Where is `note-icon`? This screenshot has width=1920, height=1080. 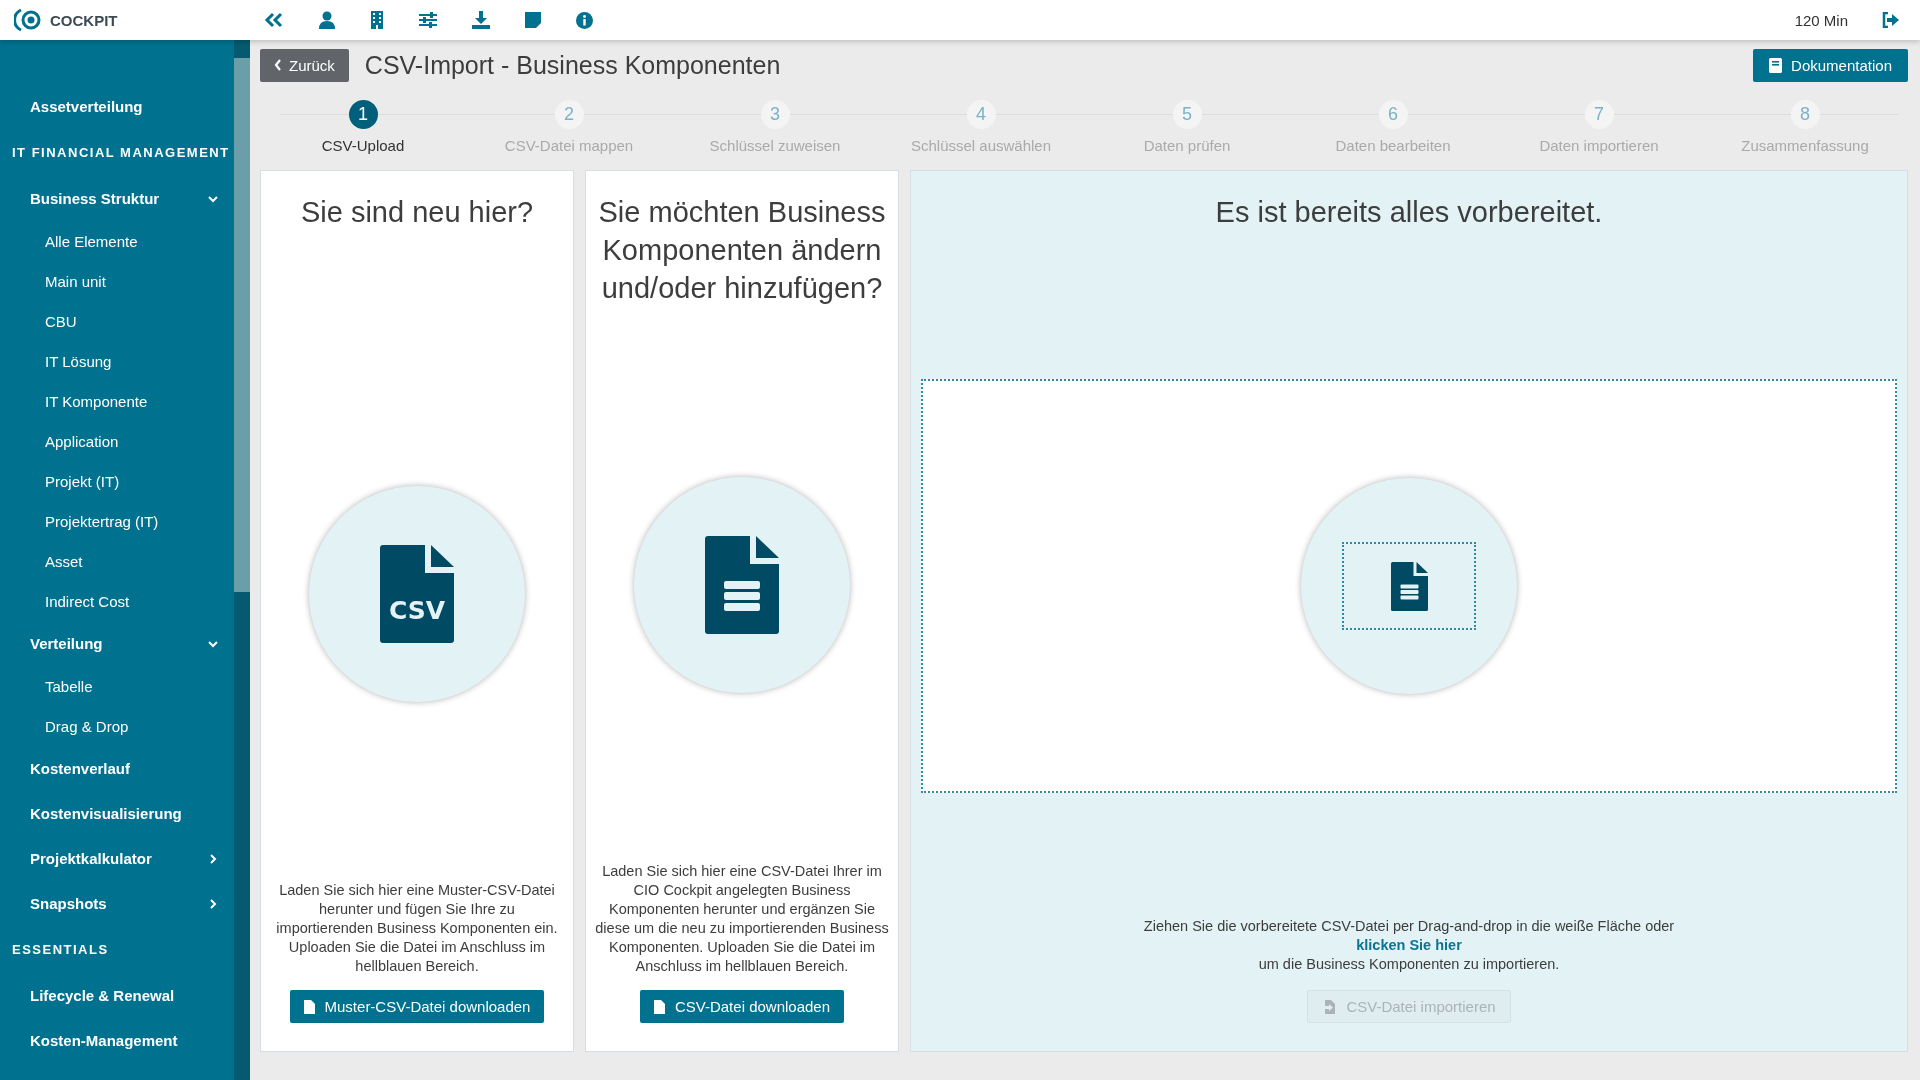
note-icon is located at coordinates (533, 20).